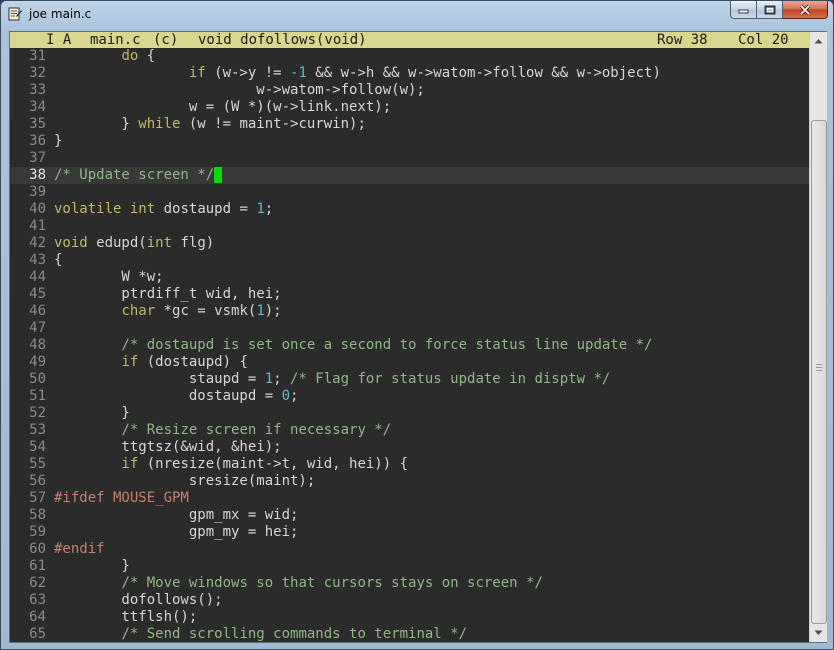 The image size is (834, 650). Describe the element at coordinates (37, 481) in the screenshot. I see `line-number: 56` at that location.